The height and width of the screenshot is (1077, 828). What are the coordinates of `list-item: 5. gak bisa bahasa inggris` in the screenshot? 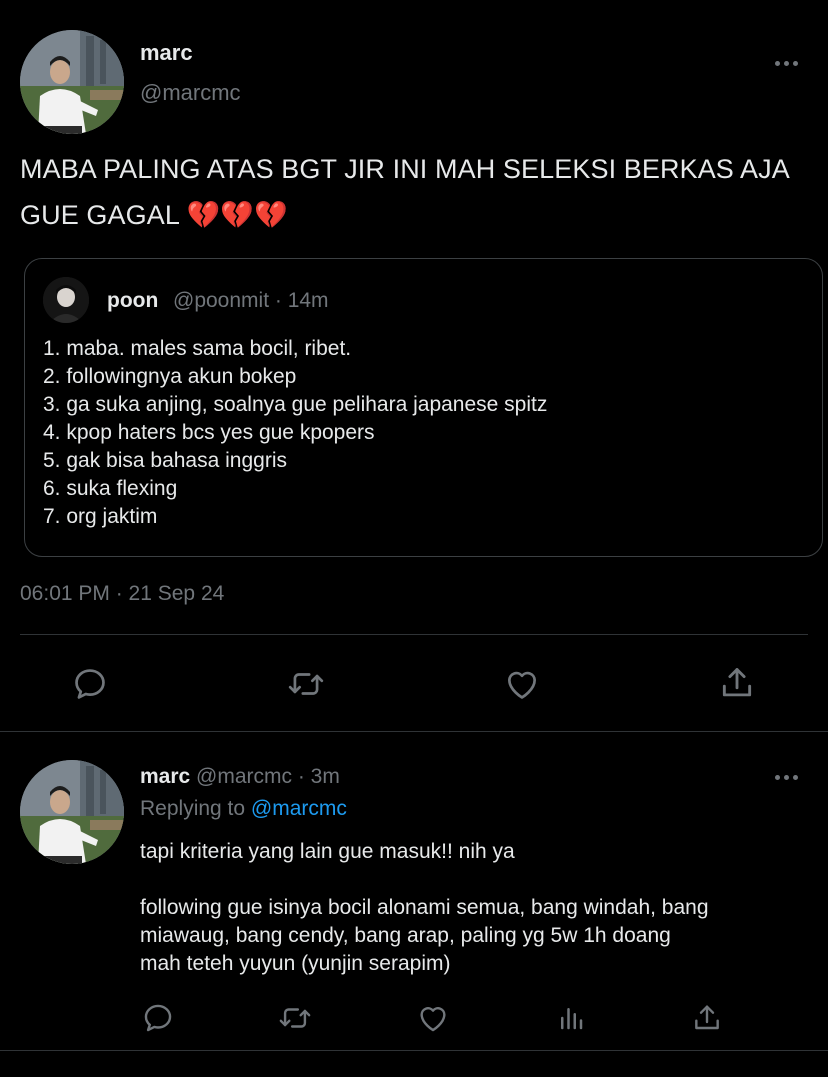 It's located at (165, 460).